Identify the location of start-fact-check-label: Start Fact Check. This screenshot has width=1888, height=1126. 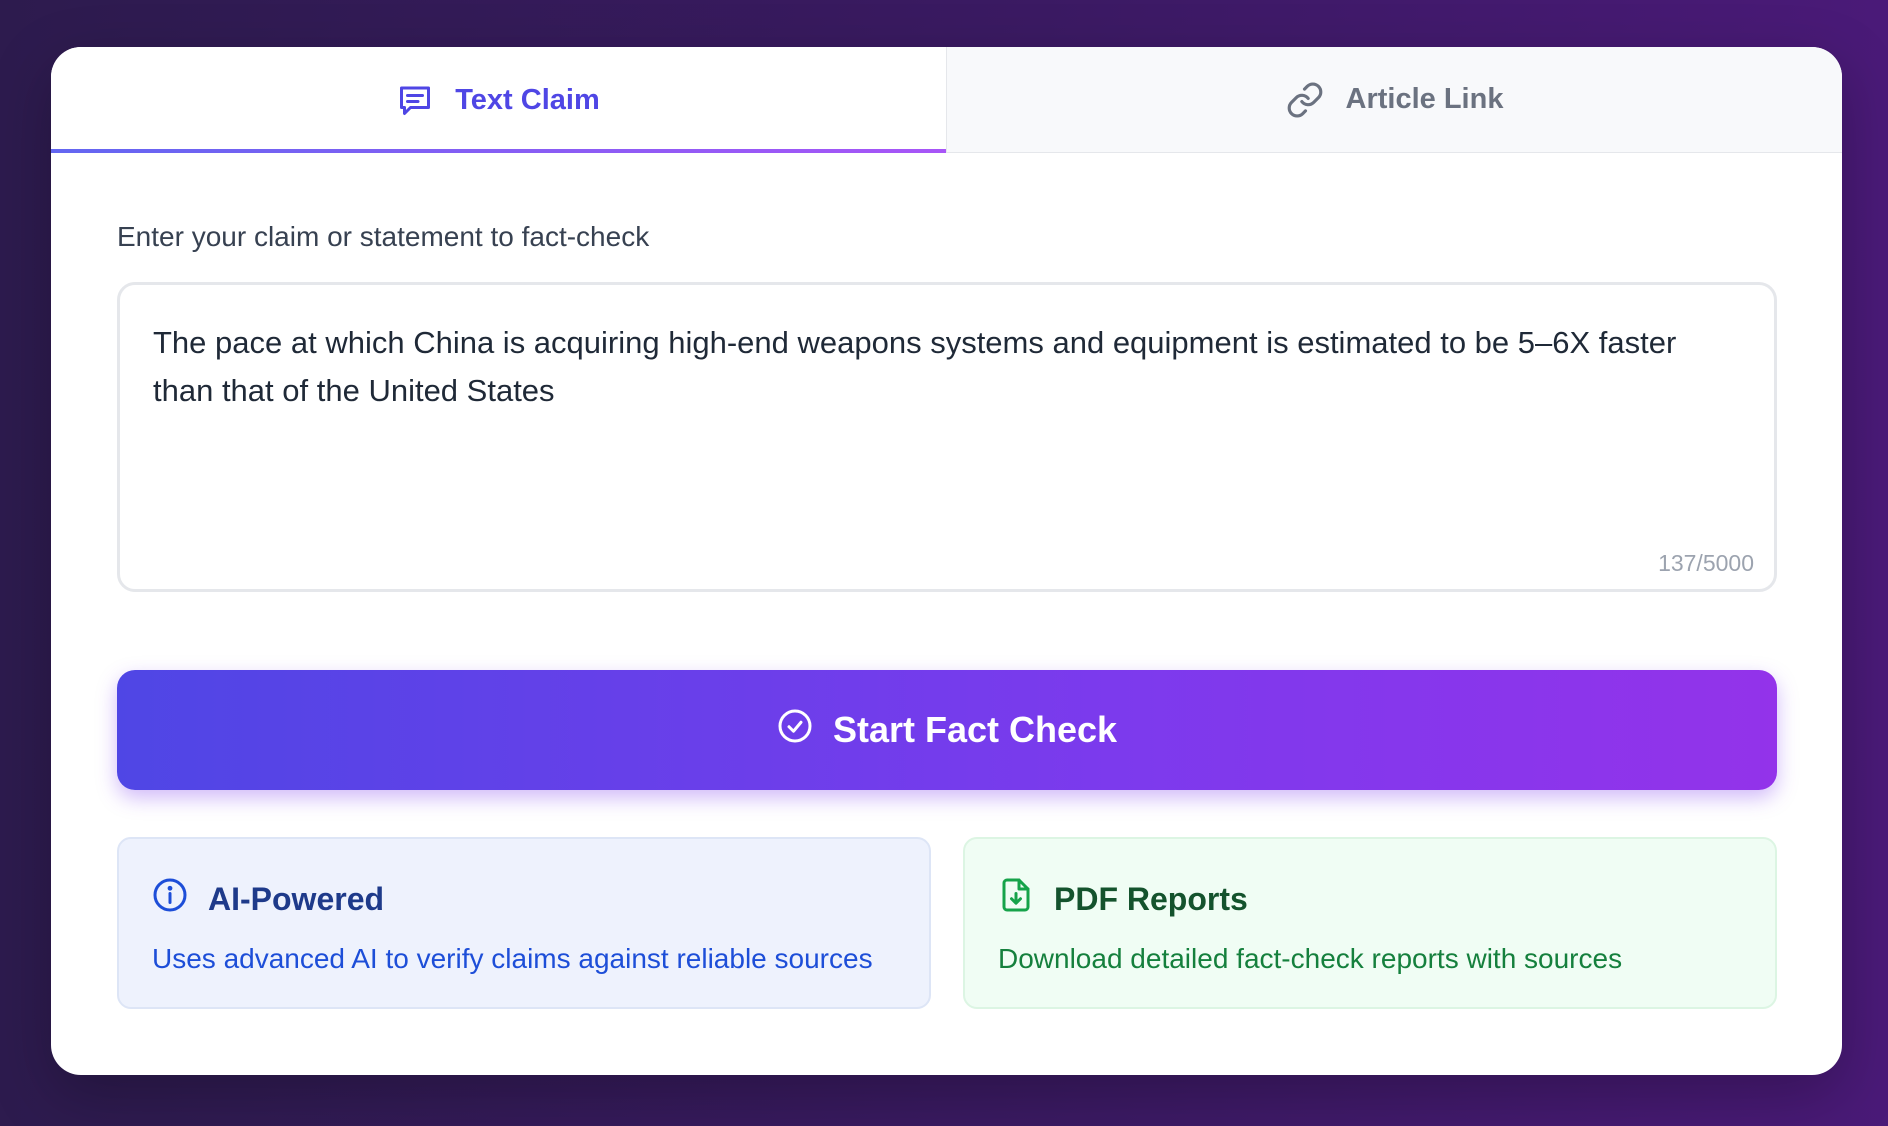
(975, 729).